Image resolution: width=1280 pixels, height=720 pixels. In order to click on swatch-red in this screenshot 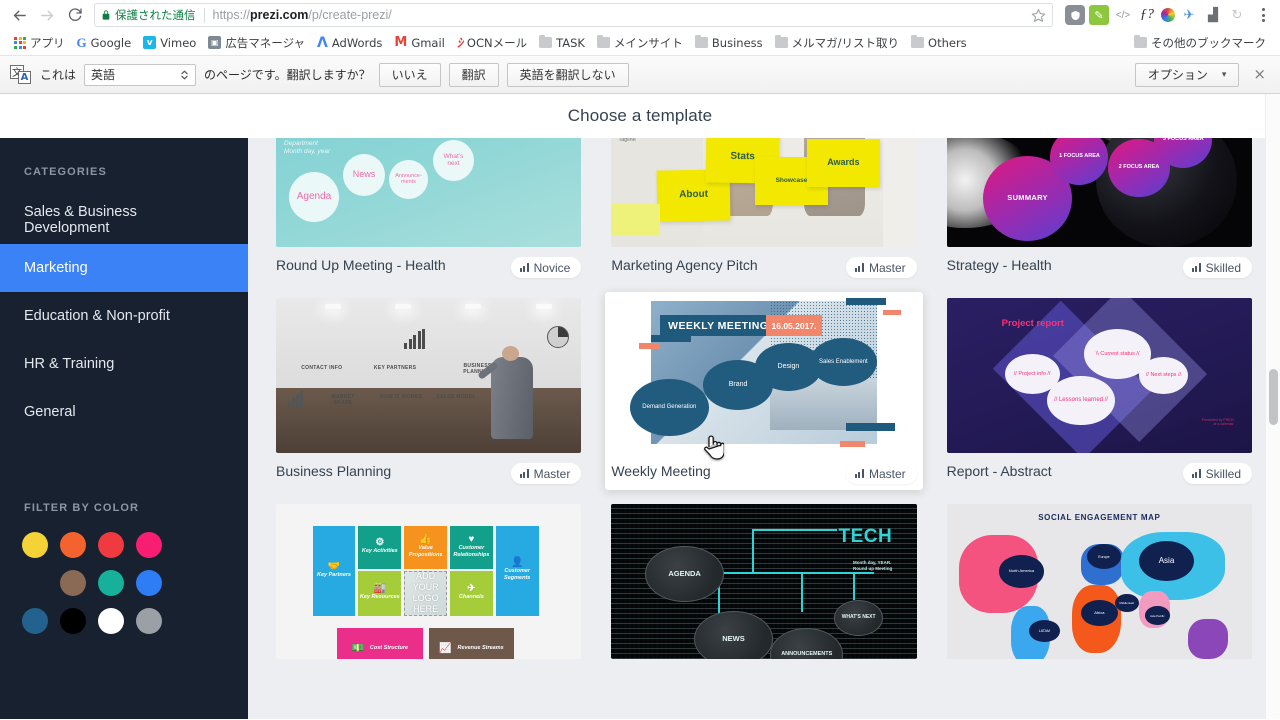, I will do `click(111, 545)`.